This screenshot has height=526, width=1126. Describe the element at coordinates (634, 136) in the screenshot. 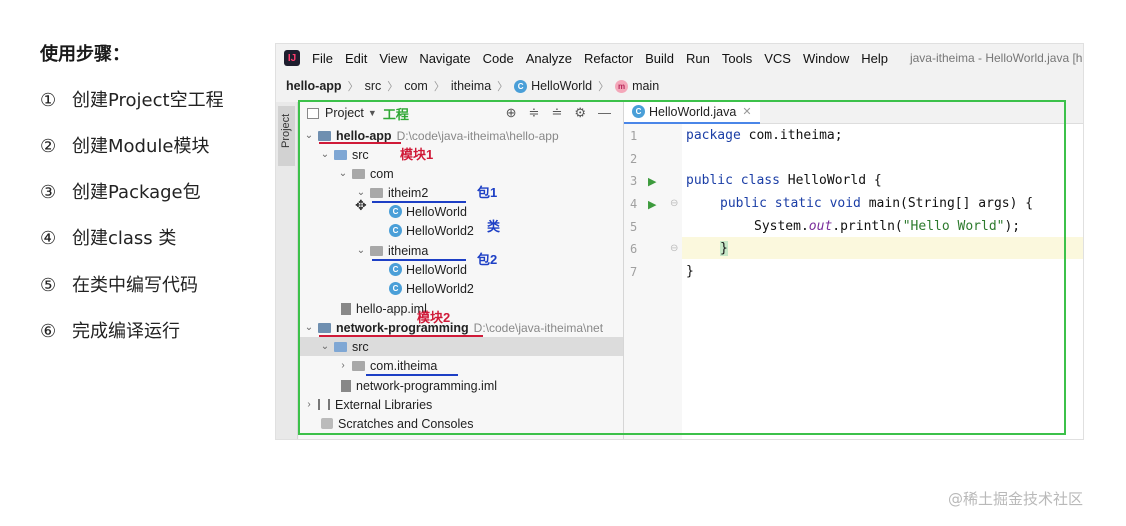

I see `line-number: 1` at that location.